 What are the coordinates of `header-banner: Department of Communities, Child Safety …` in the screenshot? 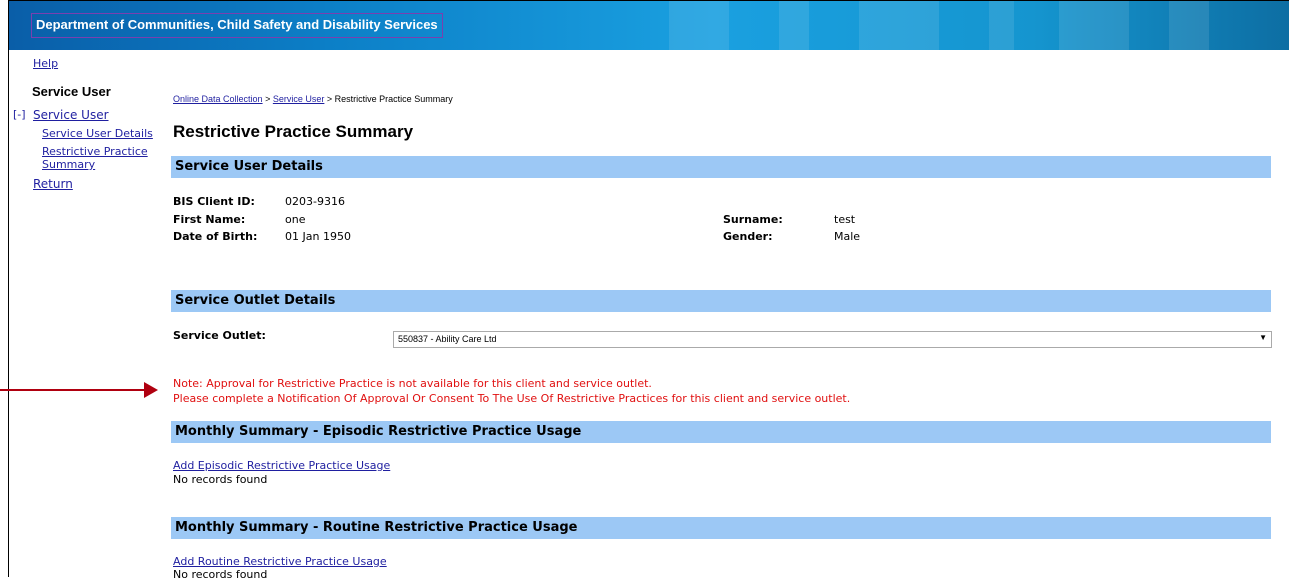 It's located at (649, 25).